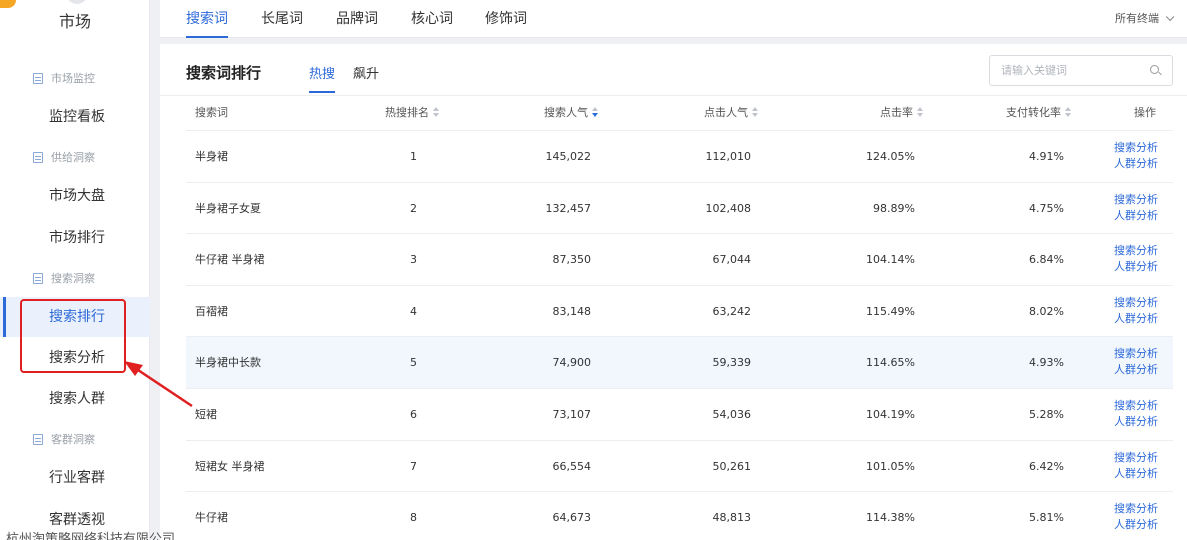  I want to click on keyword-search-input: 请输入关键词, so click(1081, 70).